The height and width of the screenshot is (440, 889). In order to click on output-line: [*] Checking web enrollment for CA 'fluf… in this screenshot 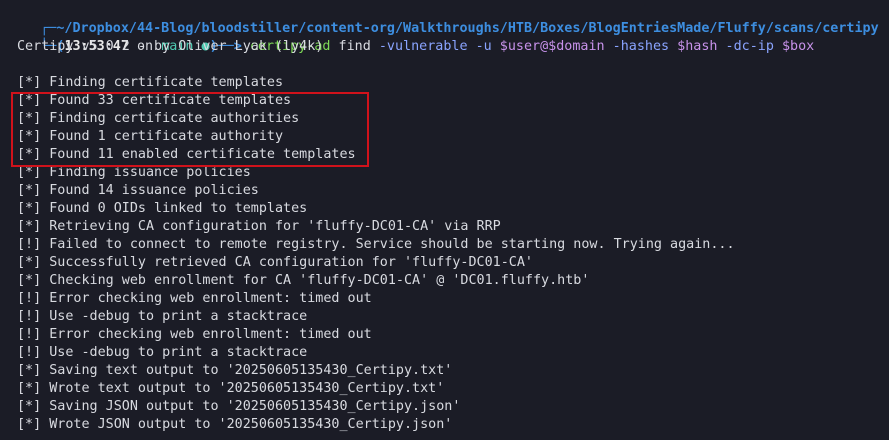, I will do `click(303, 280)`.